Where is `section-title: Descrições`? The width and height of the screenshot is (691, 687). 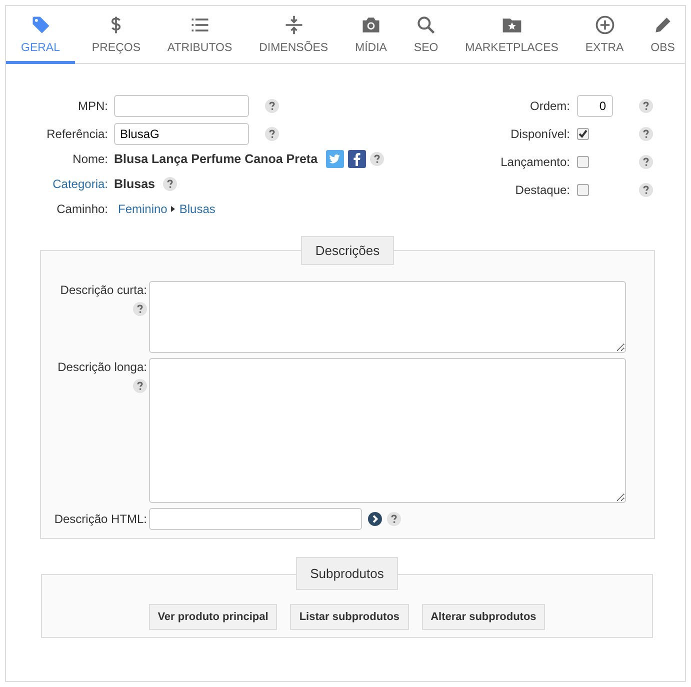
section-title: Descrições is located at coordinates (347, 250).